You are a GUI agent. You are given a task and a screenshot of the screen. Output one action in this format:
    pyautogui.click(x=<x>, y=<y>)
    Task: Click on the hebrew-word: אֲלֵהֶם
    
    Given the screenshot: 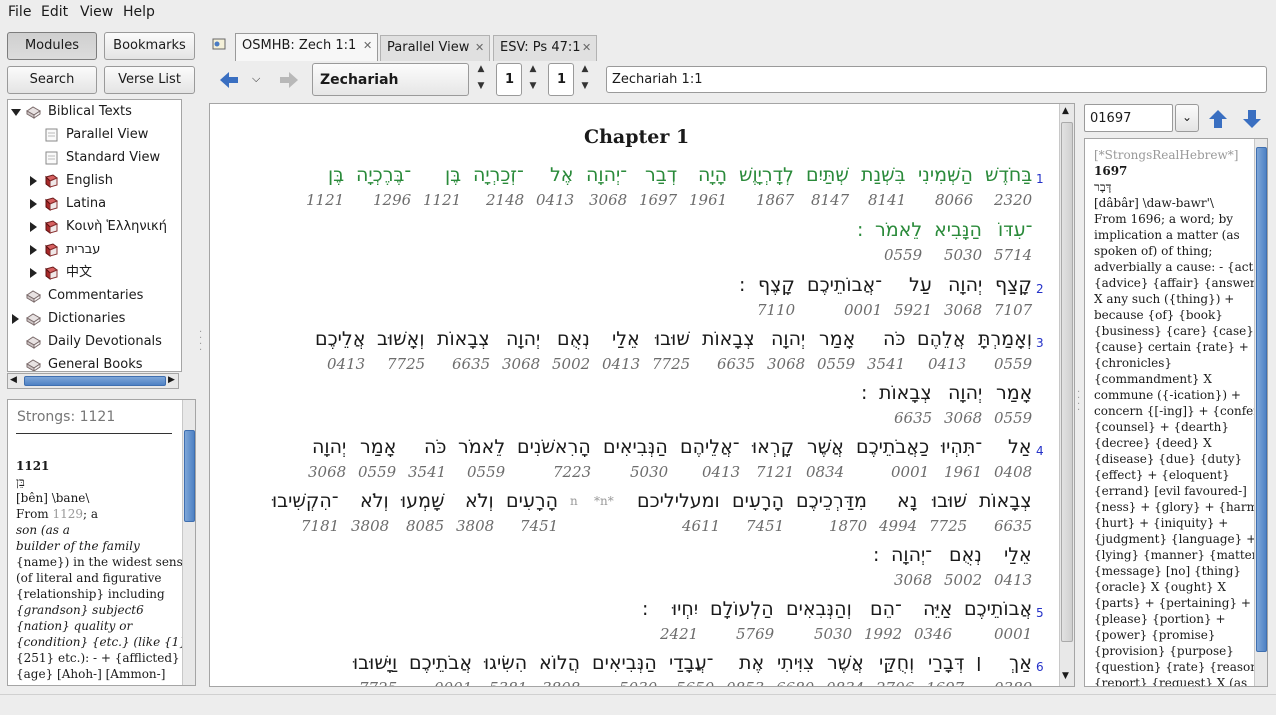 What is the action you would take?
    pyautogui.click(x=941, y=339)
    